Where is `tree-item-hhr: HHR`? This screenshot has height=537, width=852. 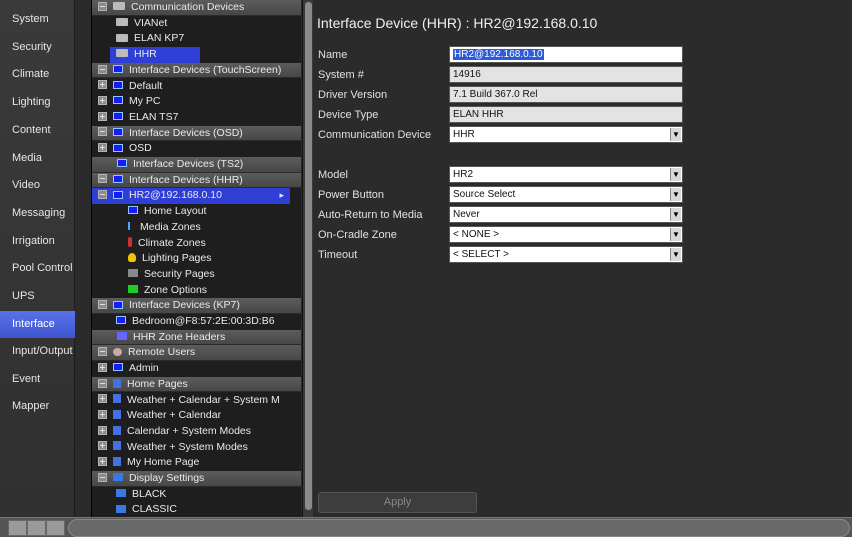 tree-item-hhr: HHR is located at coordinates (155, 55).